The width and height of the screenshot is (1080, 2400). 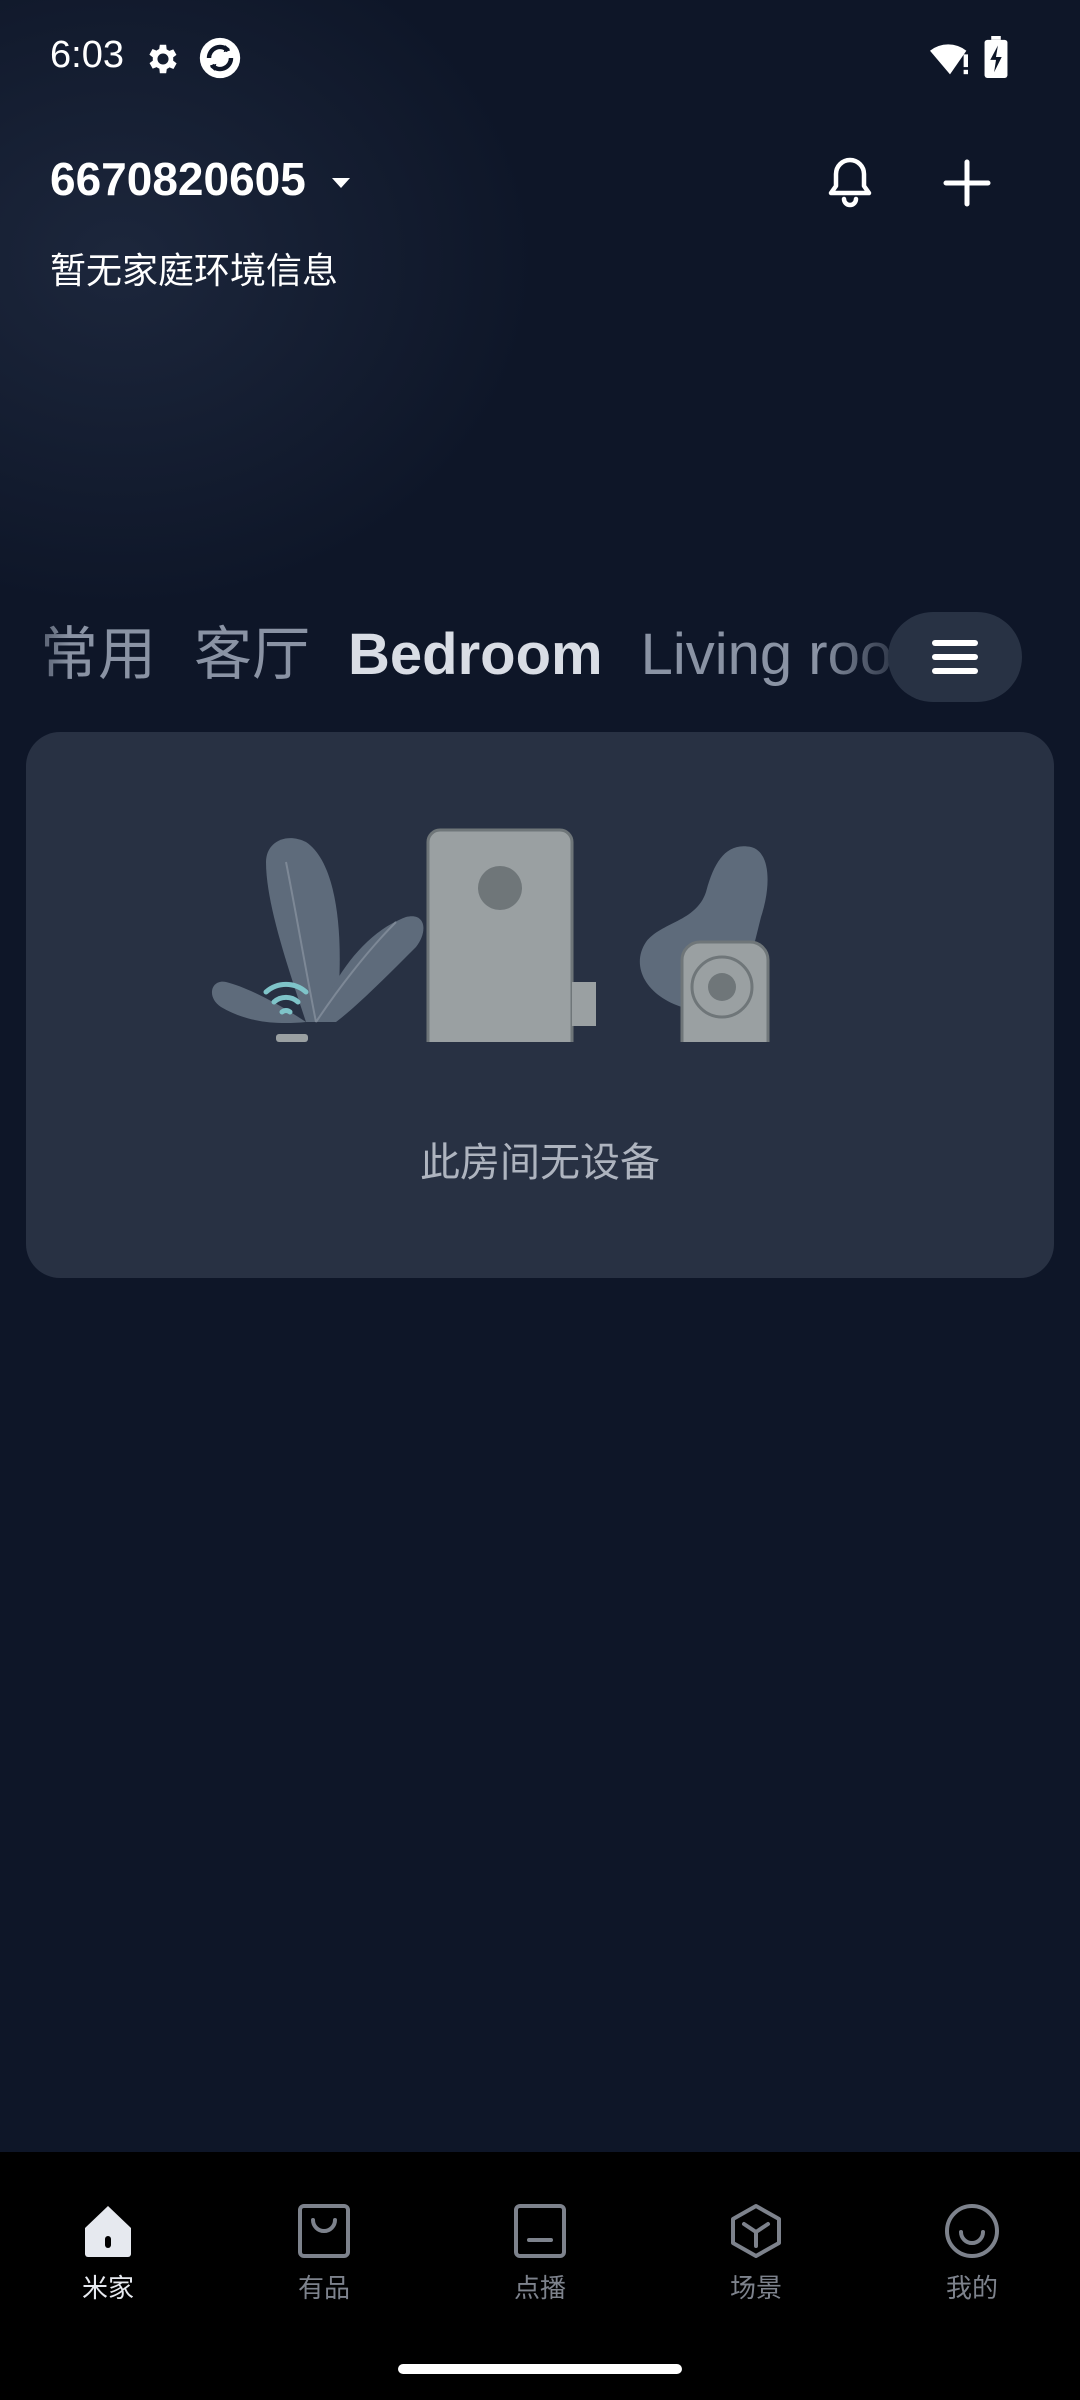 What do you see at coordinates (955, 643) in the screenshot?
I see `menu-icon` at bounding box center [955, 643].